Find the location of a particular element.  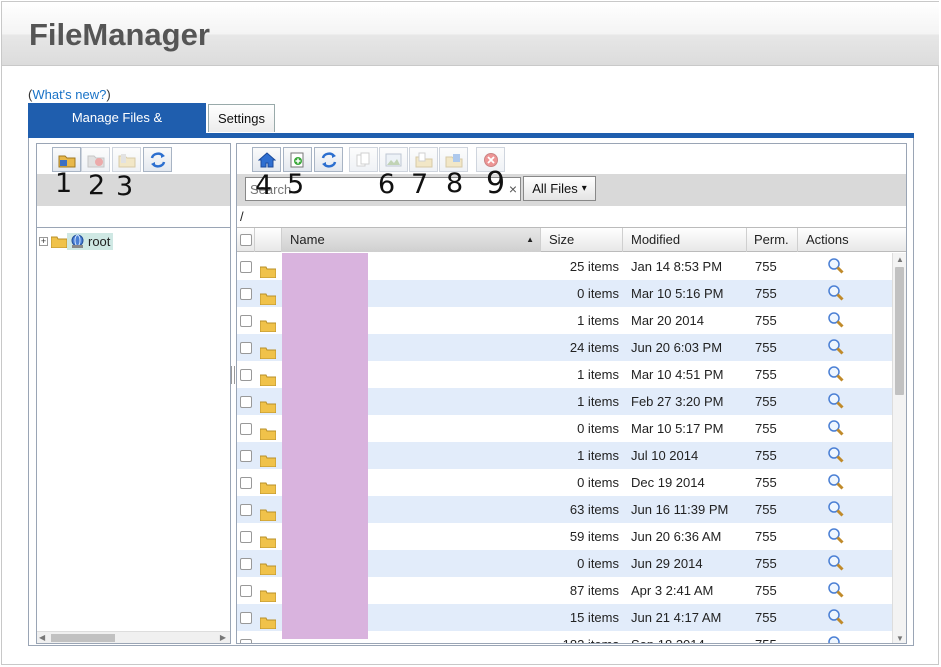

copy-button is located at coordinates (363, 159).